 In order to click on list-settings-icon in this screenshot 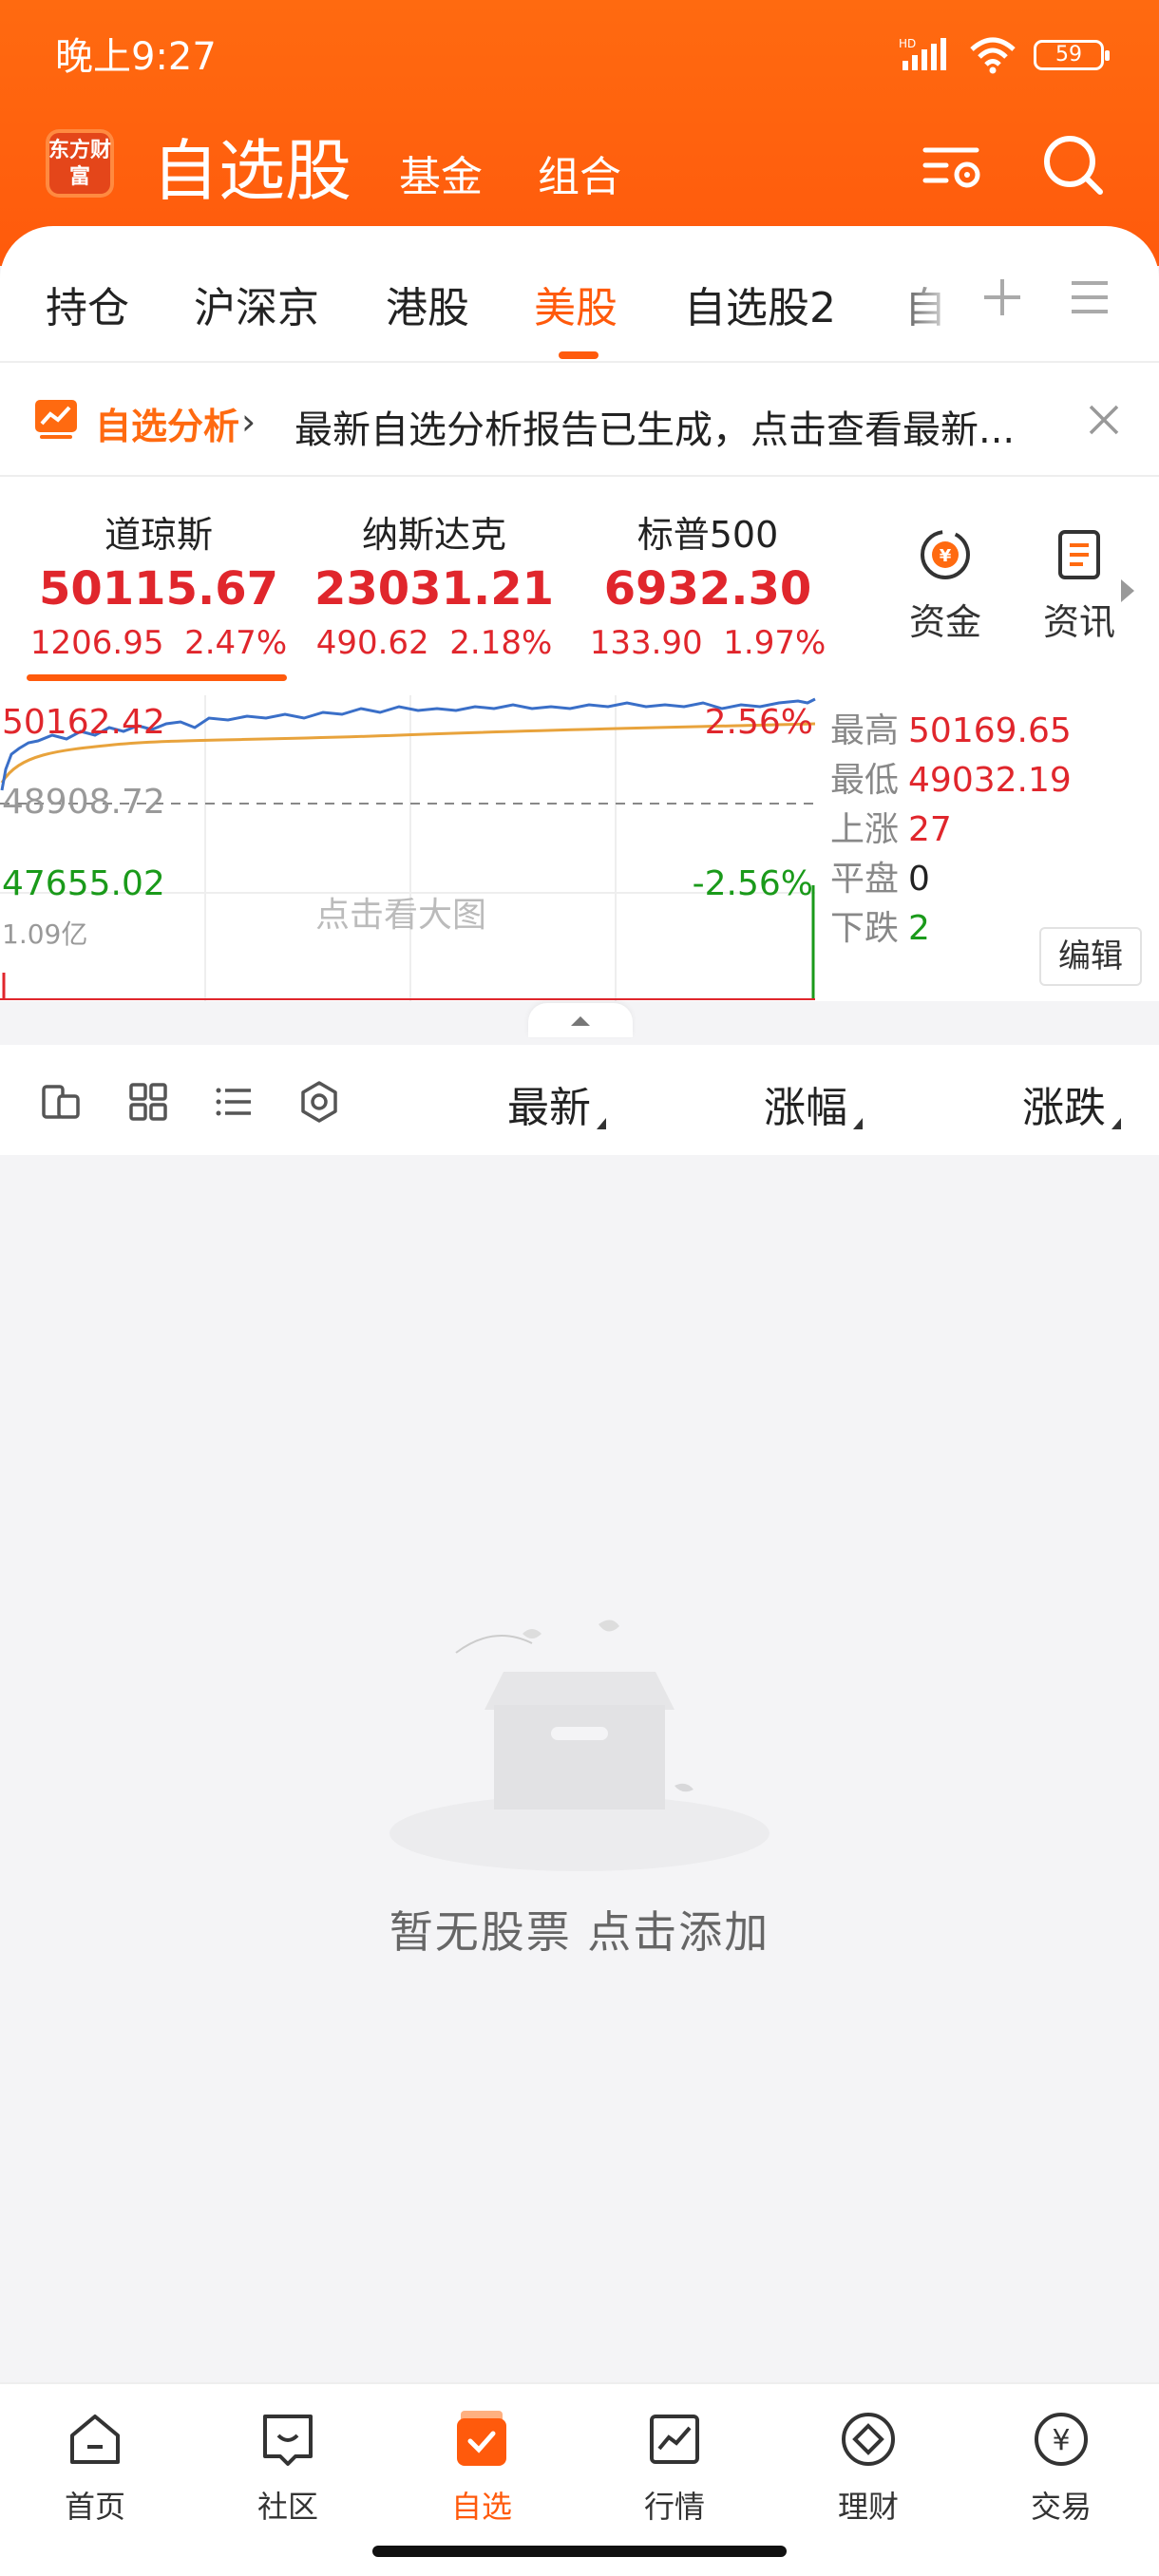, I will do `click(954, 165)`.